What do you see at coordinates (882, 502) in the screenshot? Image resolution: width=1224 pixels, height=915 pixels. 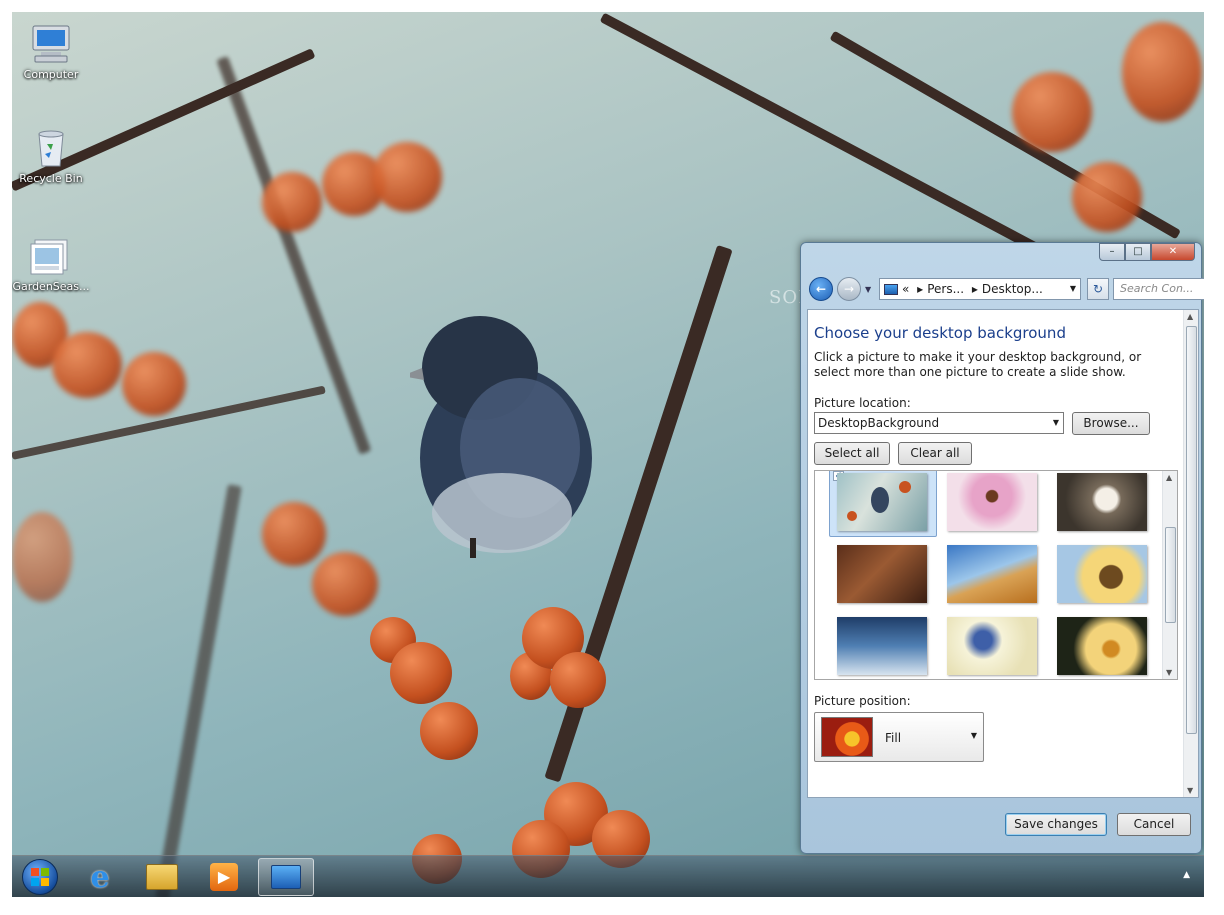 I see `thumbnail-bird-berries` at bounding box center [882, 502].